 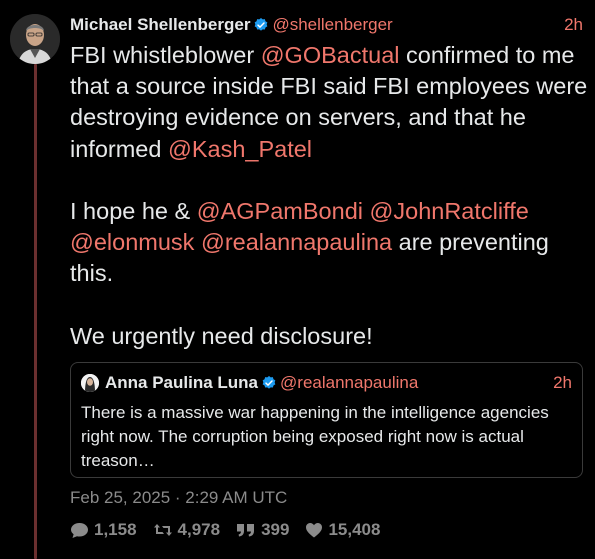 What do you see at coordinates (233, 530) in the screenshot?
I see `tweet-stats: 1,158 4,978 399 15,408` at bounding box center [233, 530].